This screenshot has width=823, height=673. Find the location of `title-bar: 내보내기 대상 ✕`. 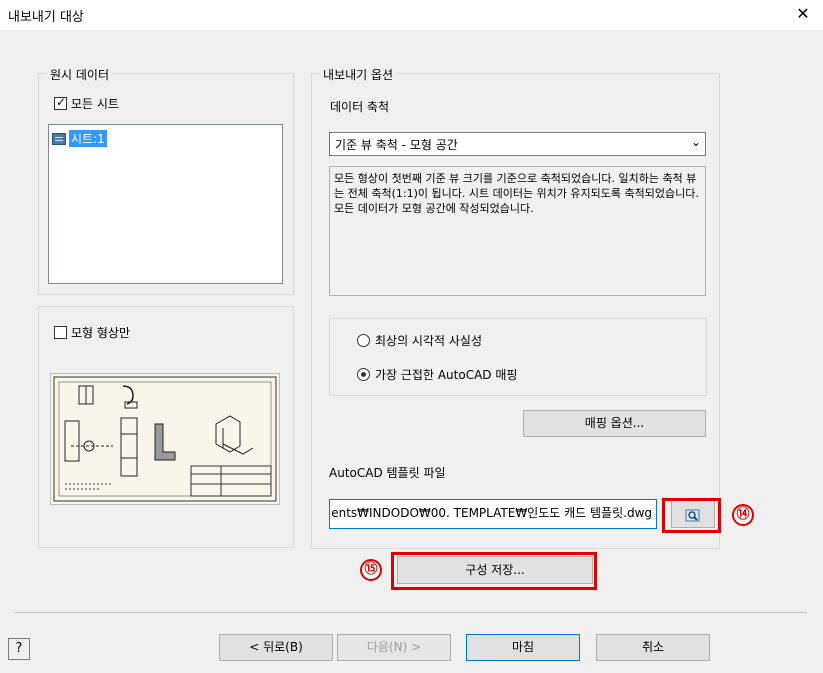

title-bar: 내보내기 대상 ✕ is located at coordinates (411, 14).